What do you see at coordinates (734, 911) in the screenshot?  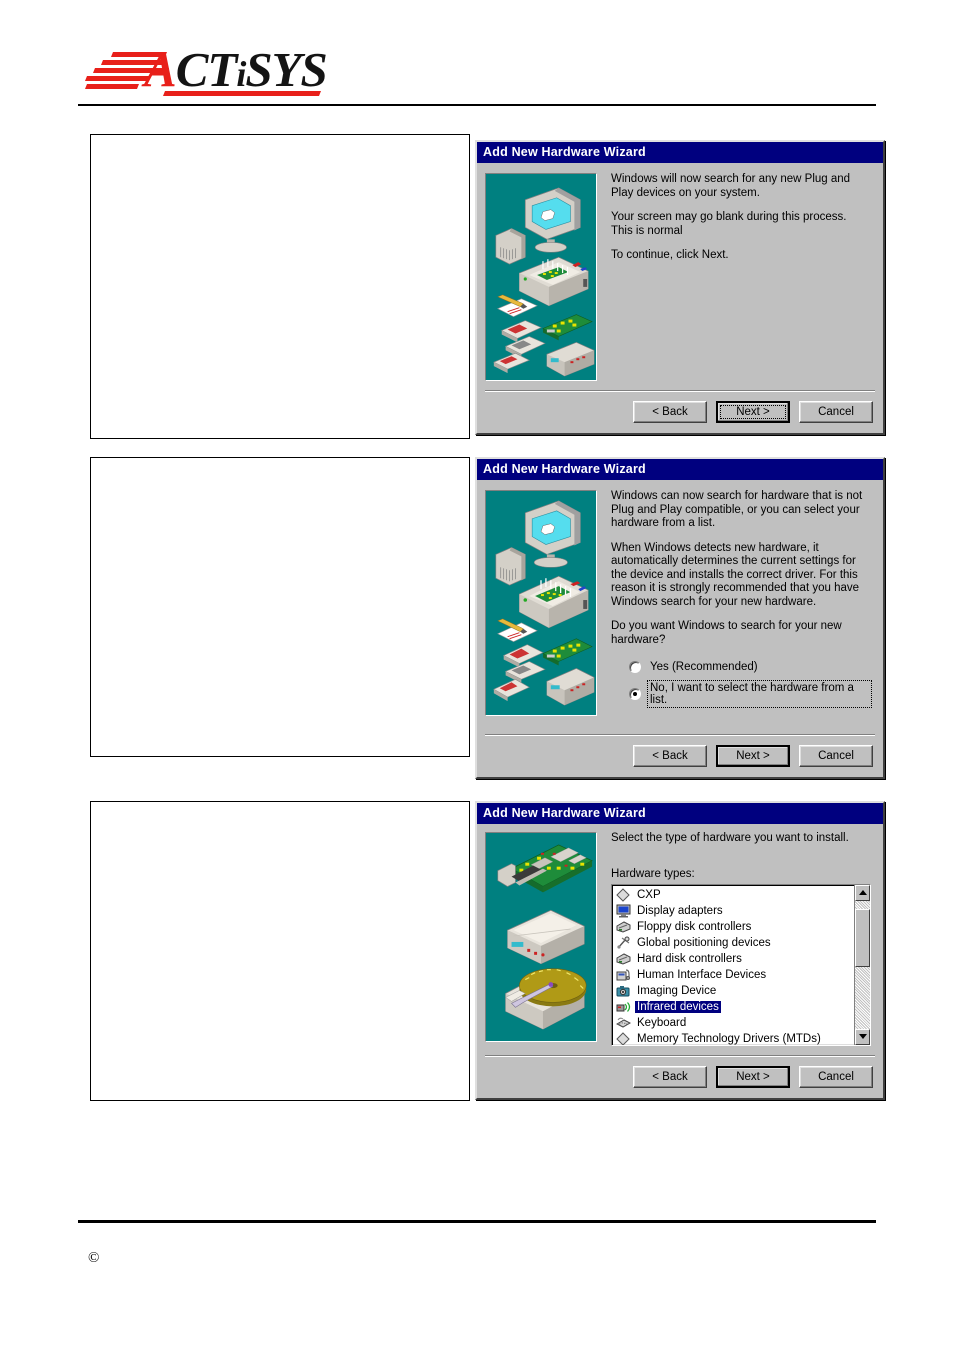 I see `list-item: Display adapters` at bounding box center [734, 911].